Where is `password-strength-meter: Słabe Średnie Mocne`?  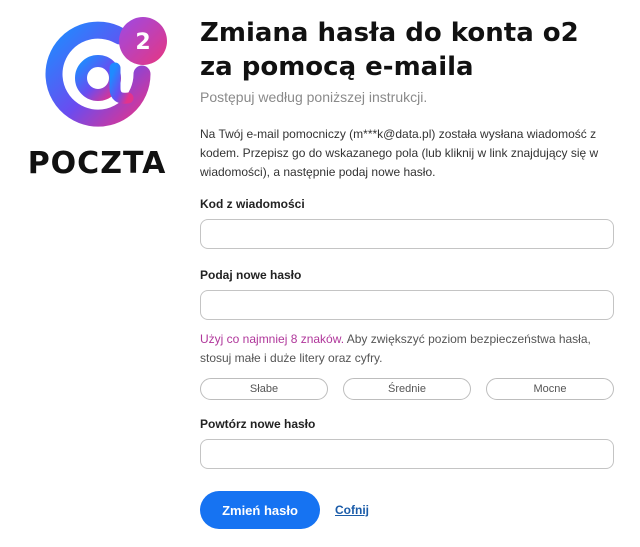 password-strength-meter: Słabe Średnie Mocne is located at coordinates (407, 389).